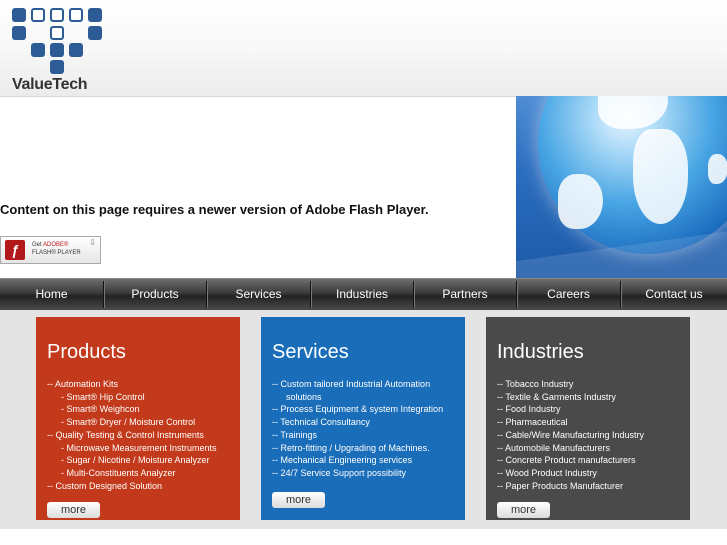  What do you see at coordinates (258, 96) in the screenshot?
I see `header-divider` at bounding box center [258, 96].